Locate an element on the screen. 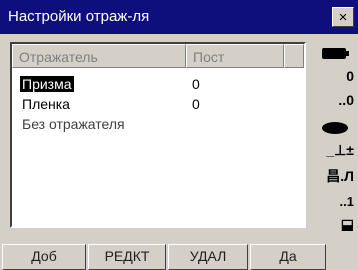  list-header: Отражатель Пост is located at coordinates (158, 56).